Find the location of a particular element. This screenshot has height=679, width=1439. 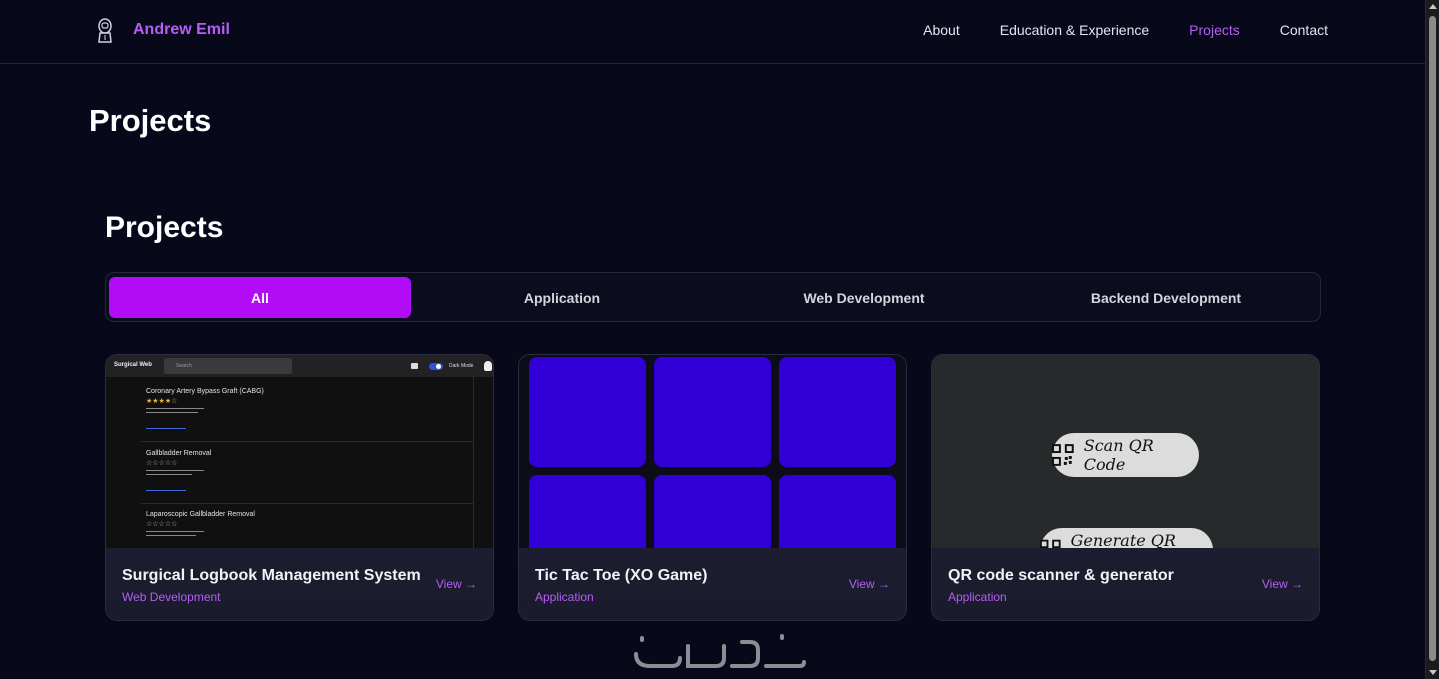

brand: Andrew Emil is located at coordinates (162, 30).